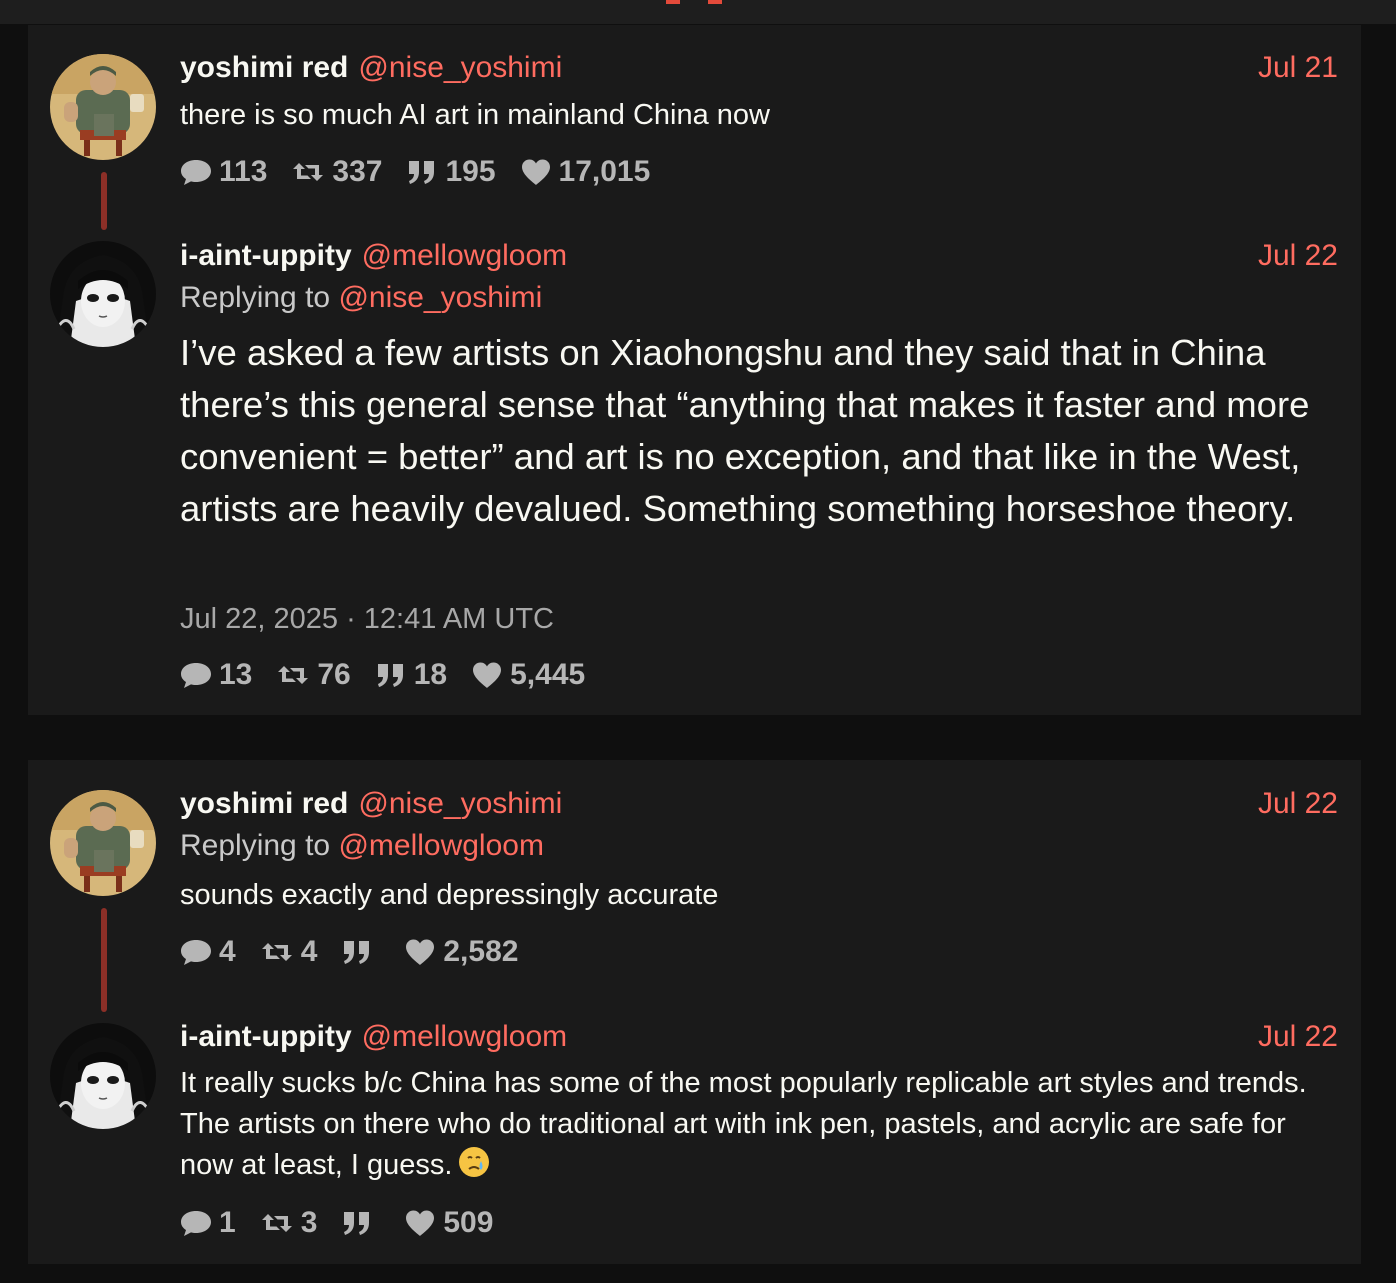 This screenshot has width=1396, height=1283. I want to click on comment-count: 4, so click(227, 951).